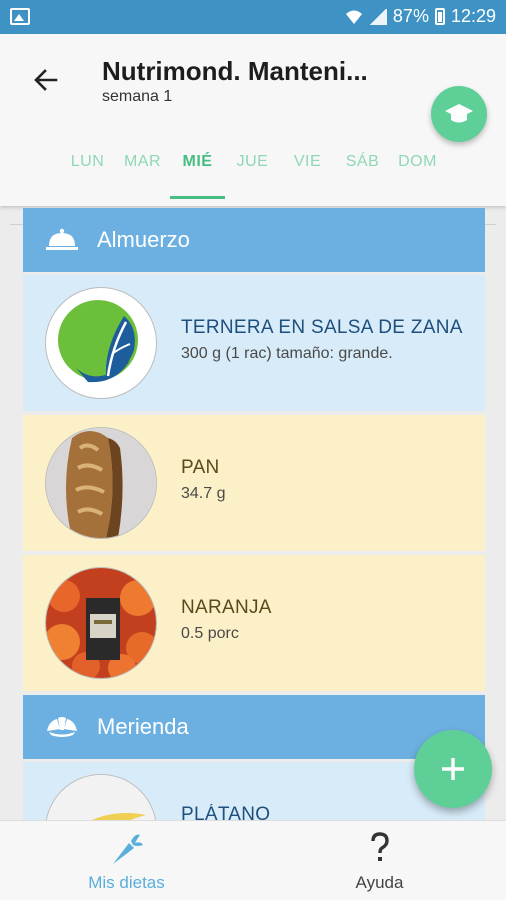 This screenshot has height=900, width=506. What do you see at coordinates (197, 171) in the screenshot?
I see `tab-mie: MIÉ` at bounding box center [197, 171].